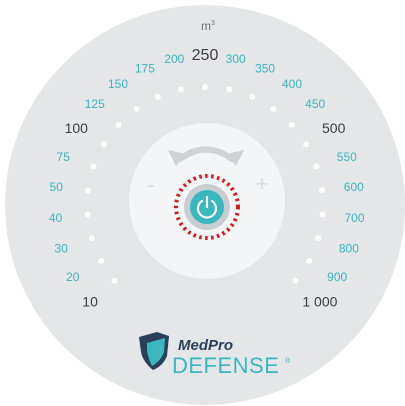 This screenshot has width=405, height=406. Describe the element at coordinates (334, 128) in the screenshot. I see `scale-label: 500` at that location.